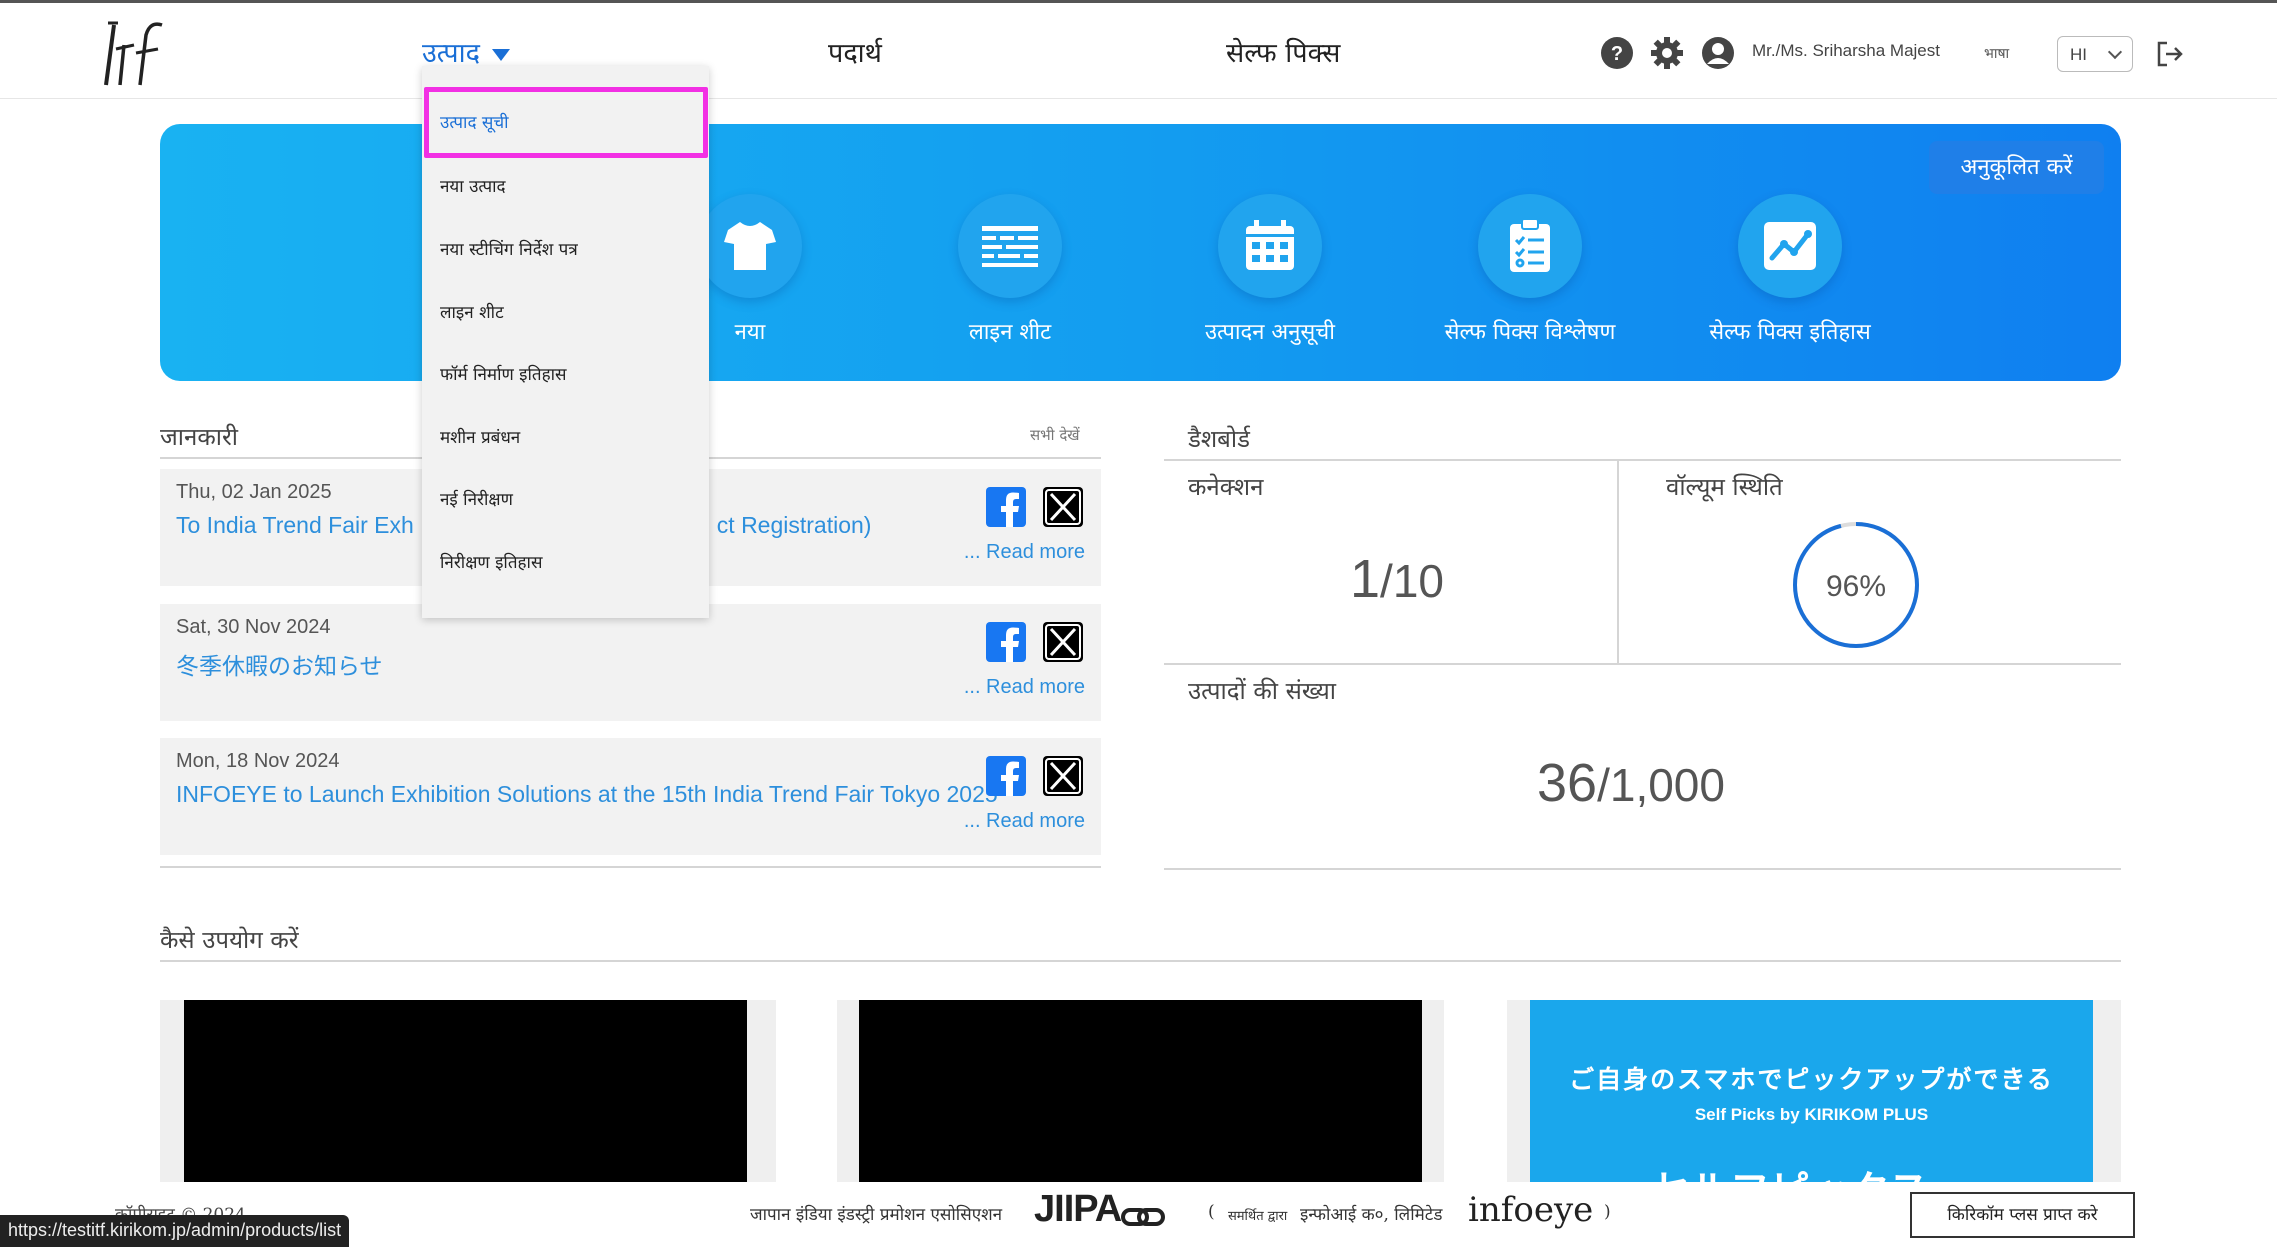 This screenshot has width=2277, height=1247. Describe the element at coordinates (2115, 52) in the screenshot. I see `chevron-down-icon` at that location.